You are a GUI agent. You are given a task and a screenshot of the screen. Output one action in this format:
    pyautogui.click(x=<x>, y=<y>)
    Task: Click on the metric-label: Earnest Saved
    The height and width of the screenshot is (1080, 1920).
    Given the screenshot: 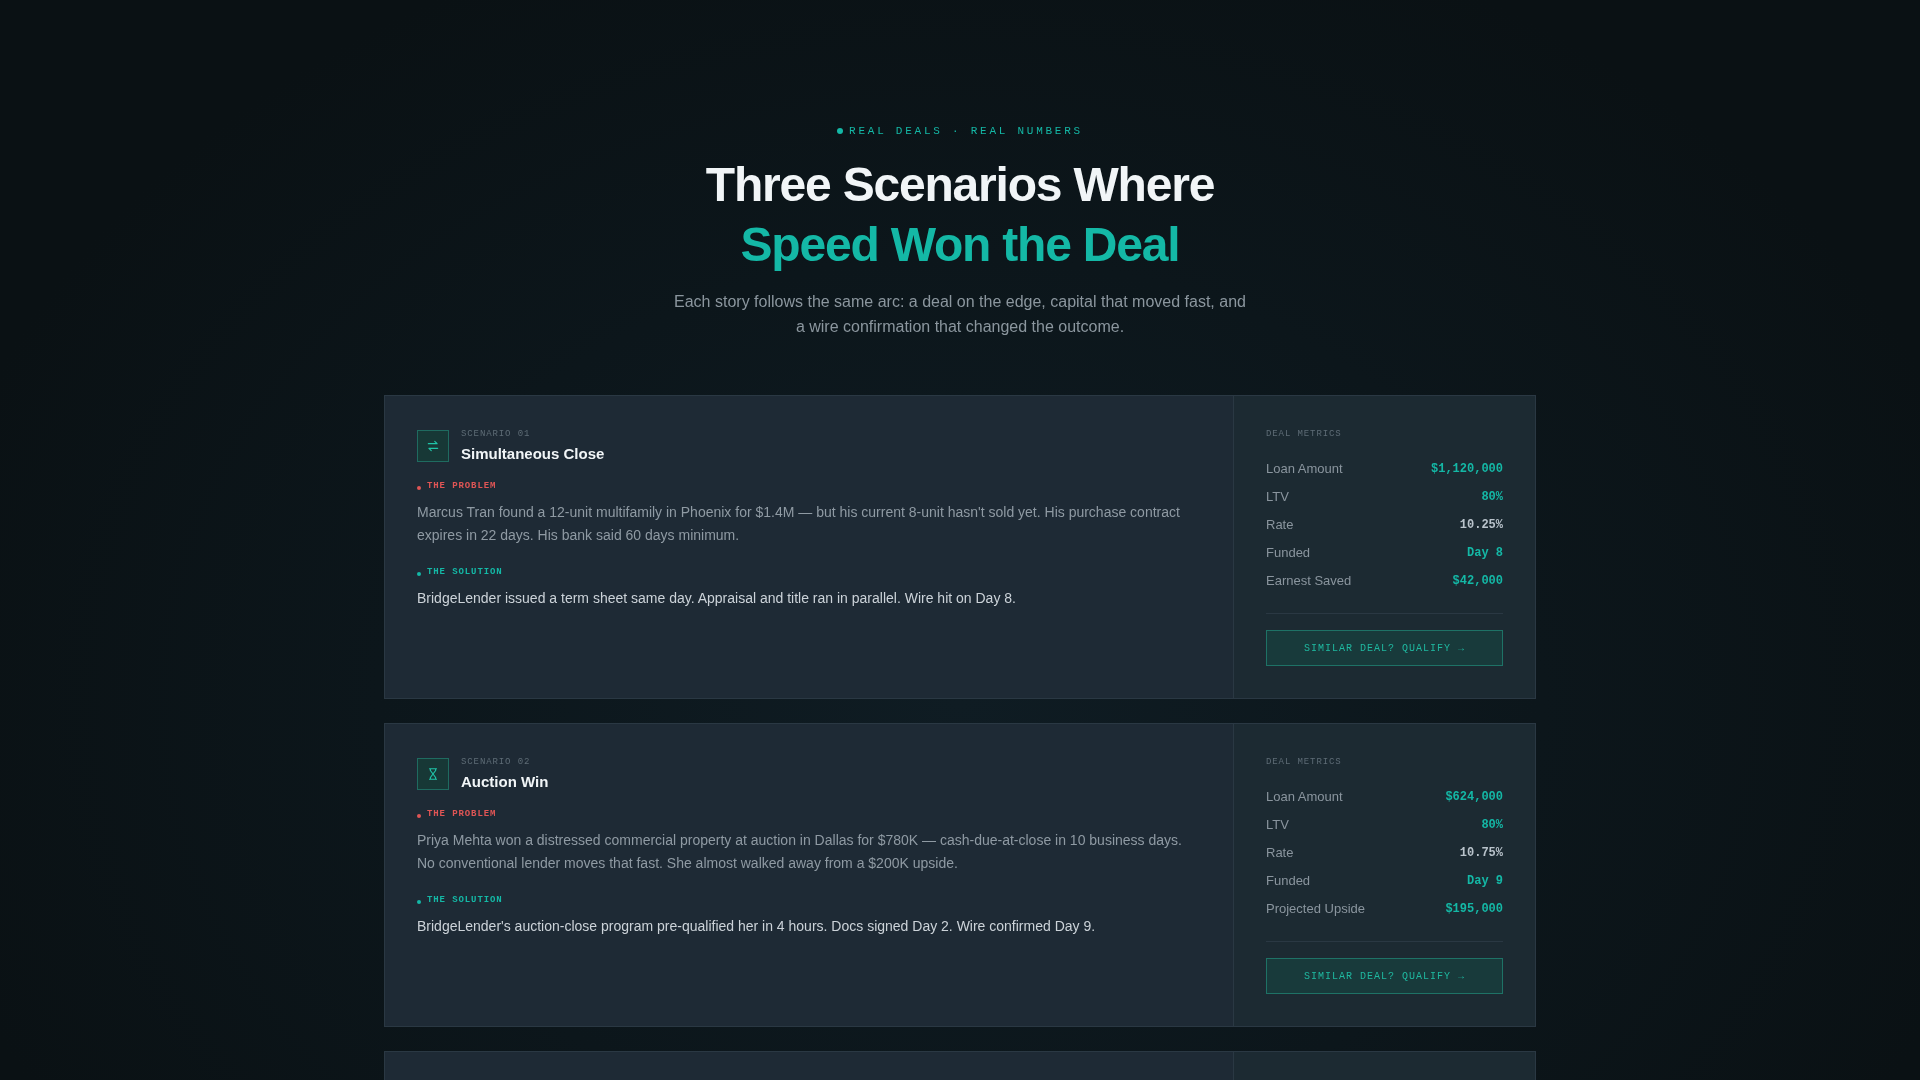 What is the action you would take?
    pyautogui.click(x=1309, y=581)
    